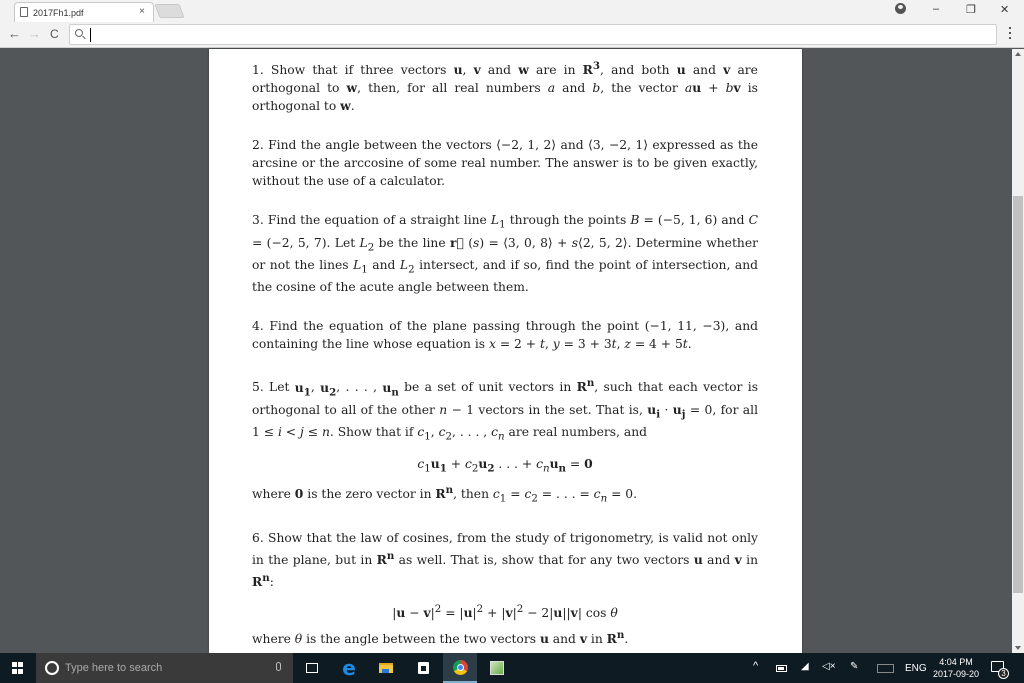 This screenshot has width=1024, height=683. What do you see at coordinates (258, 387) in the screenshot?
I see `problem-number: 5.` at bounding box center [258, 387].